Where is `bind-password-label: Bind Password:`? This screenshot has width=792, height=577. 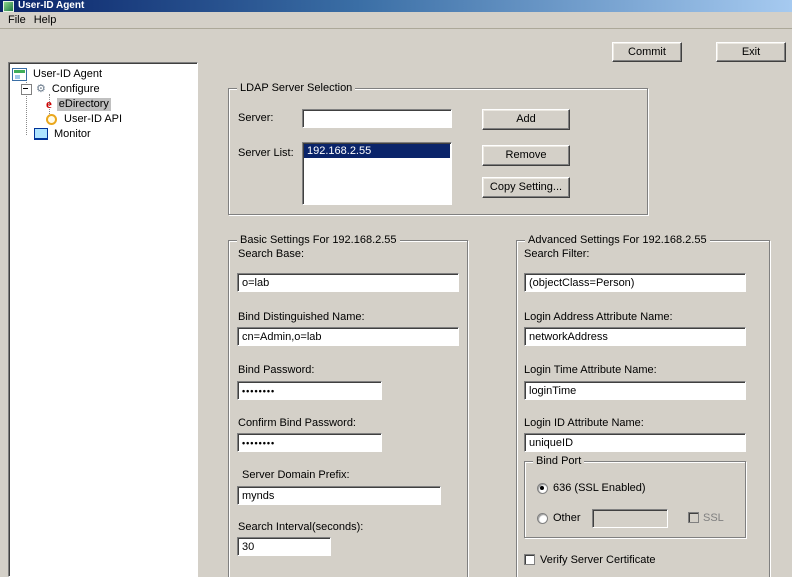
bind-password-label: Bind Password: is located at coordinates (276, 370).